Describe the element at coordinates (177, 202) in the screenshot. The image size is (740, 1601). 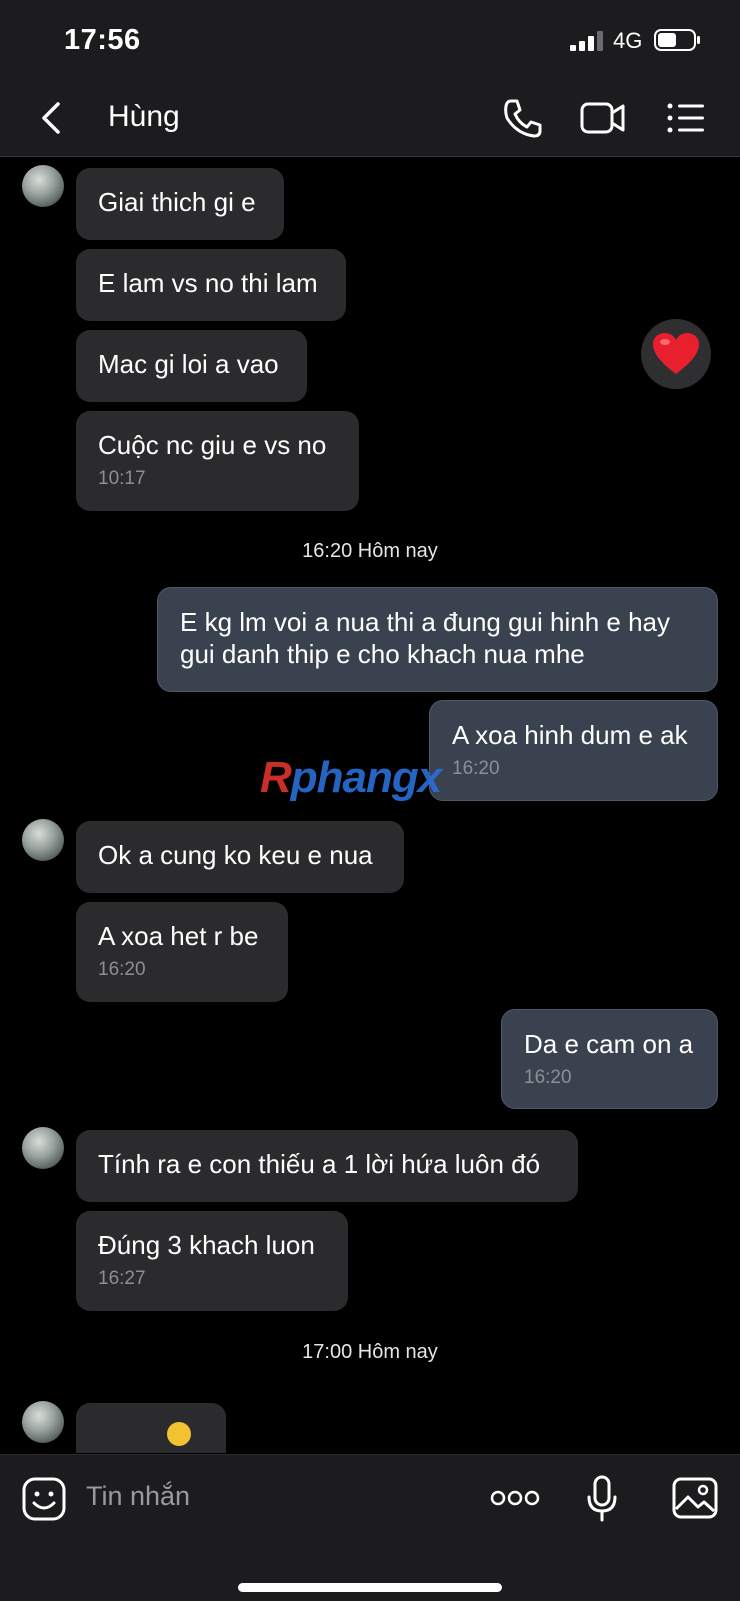
I see `message-text: Giai thich gi e` at that location.